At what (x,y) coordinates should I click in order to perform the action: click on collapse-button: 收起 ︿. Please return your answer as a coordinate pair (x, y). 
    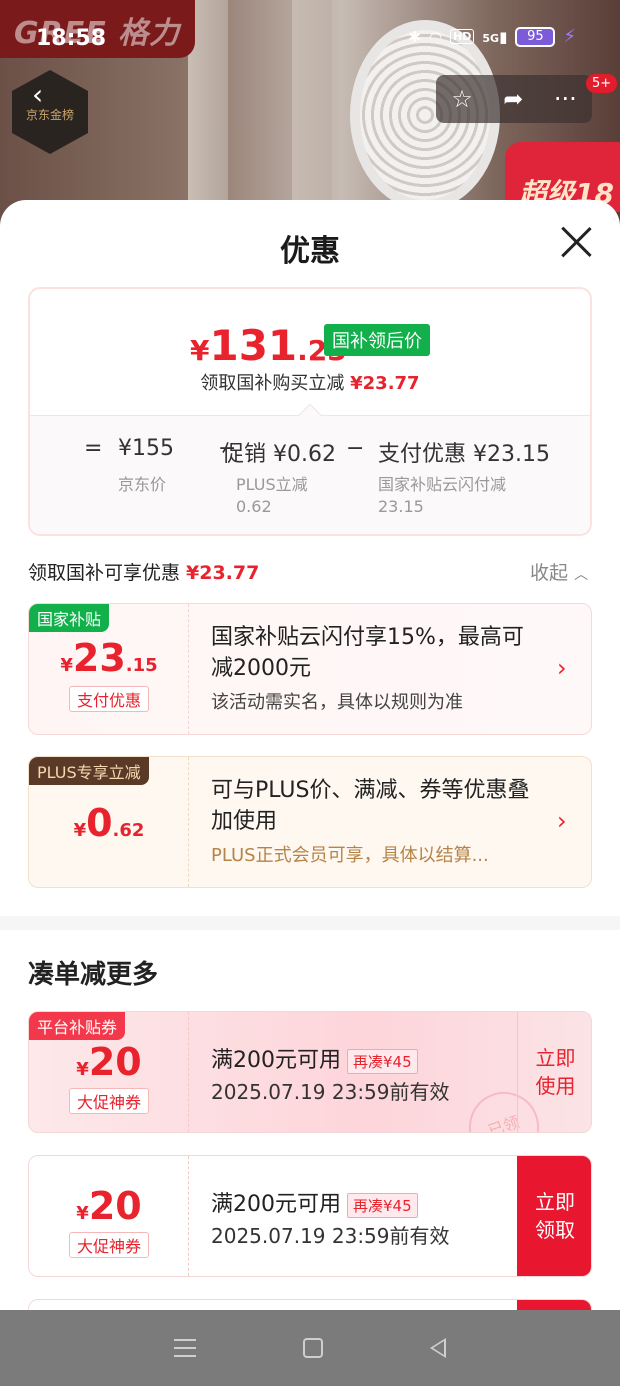
    Looking at the image, I should click on (559, 571).